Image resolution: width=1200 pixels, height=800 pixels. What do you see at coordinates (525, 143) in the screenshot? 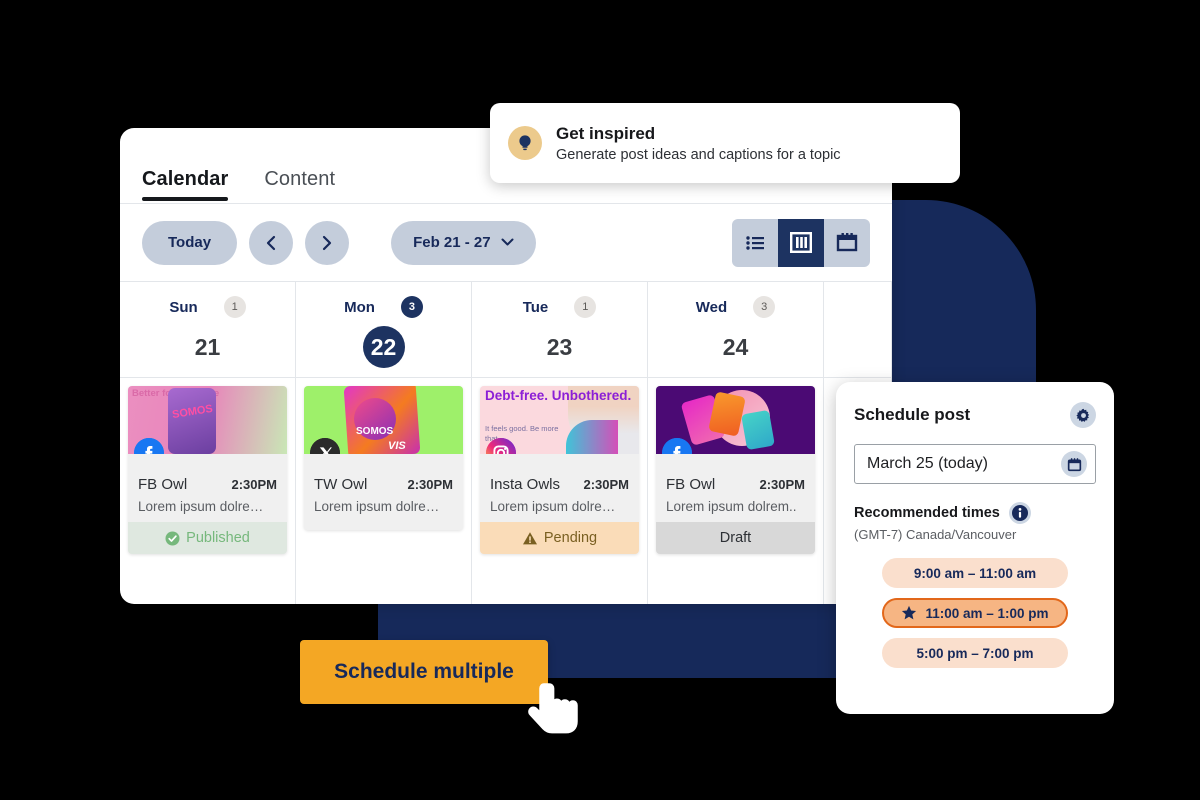
I see `lightbulb-icon` at bounding box center [525, 143].